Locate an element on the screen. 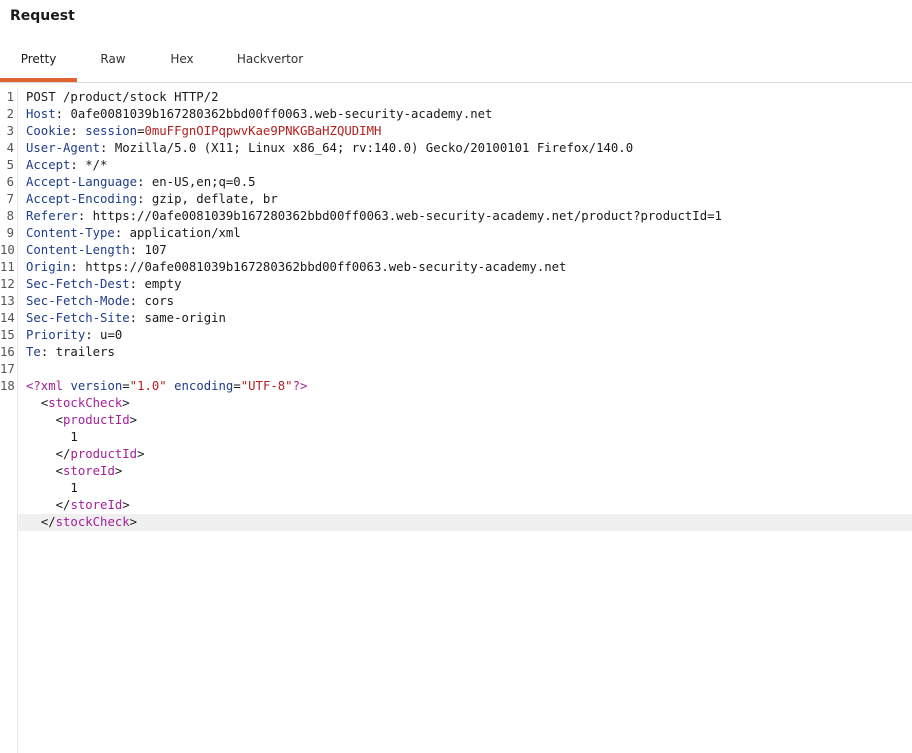  header-name: Referer is located at coordinates (52, 216).